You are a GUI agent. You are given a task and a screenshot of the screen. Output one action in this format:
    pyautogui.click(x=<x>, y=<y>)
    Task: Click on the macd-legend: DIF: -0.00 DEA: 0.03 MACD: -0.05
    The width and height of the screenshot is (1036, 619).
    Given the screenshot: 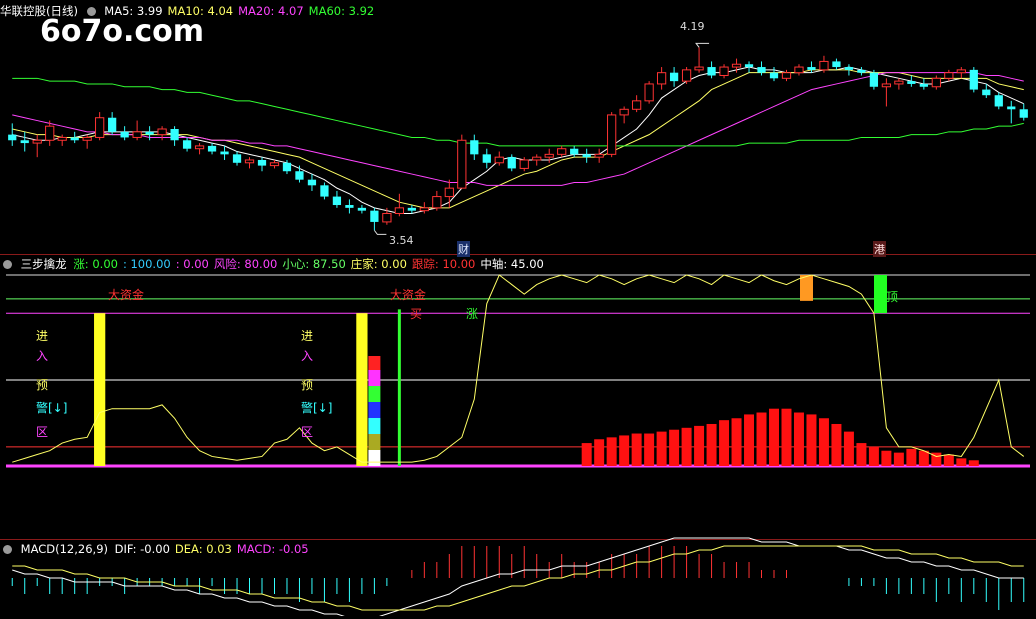 What is the action you would take?
    pyautogui.click(x=214, y=549)
    